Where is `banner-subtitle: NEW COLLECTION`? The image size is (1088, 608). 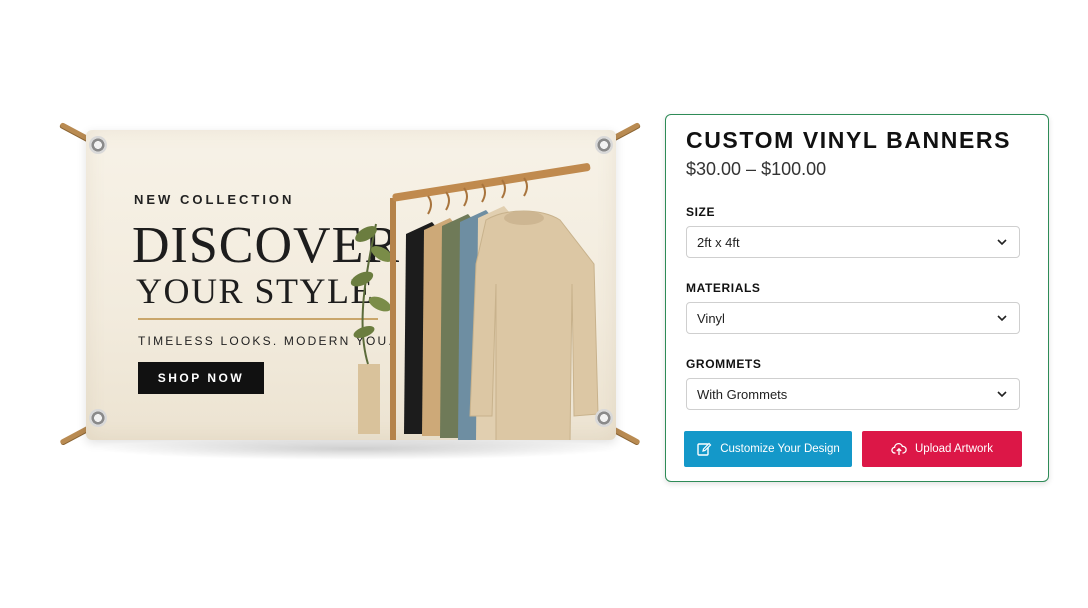
banner-subtitle: NEW COLLECTION is located at coordinates (214, 199).